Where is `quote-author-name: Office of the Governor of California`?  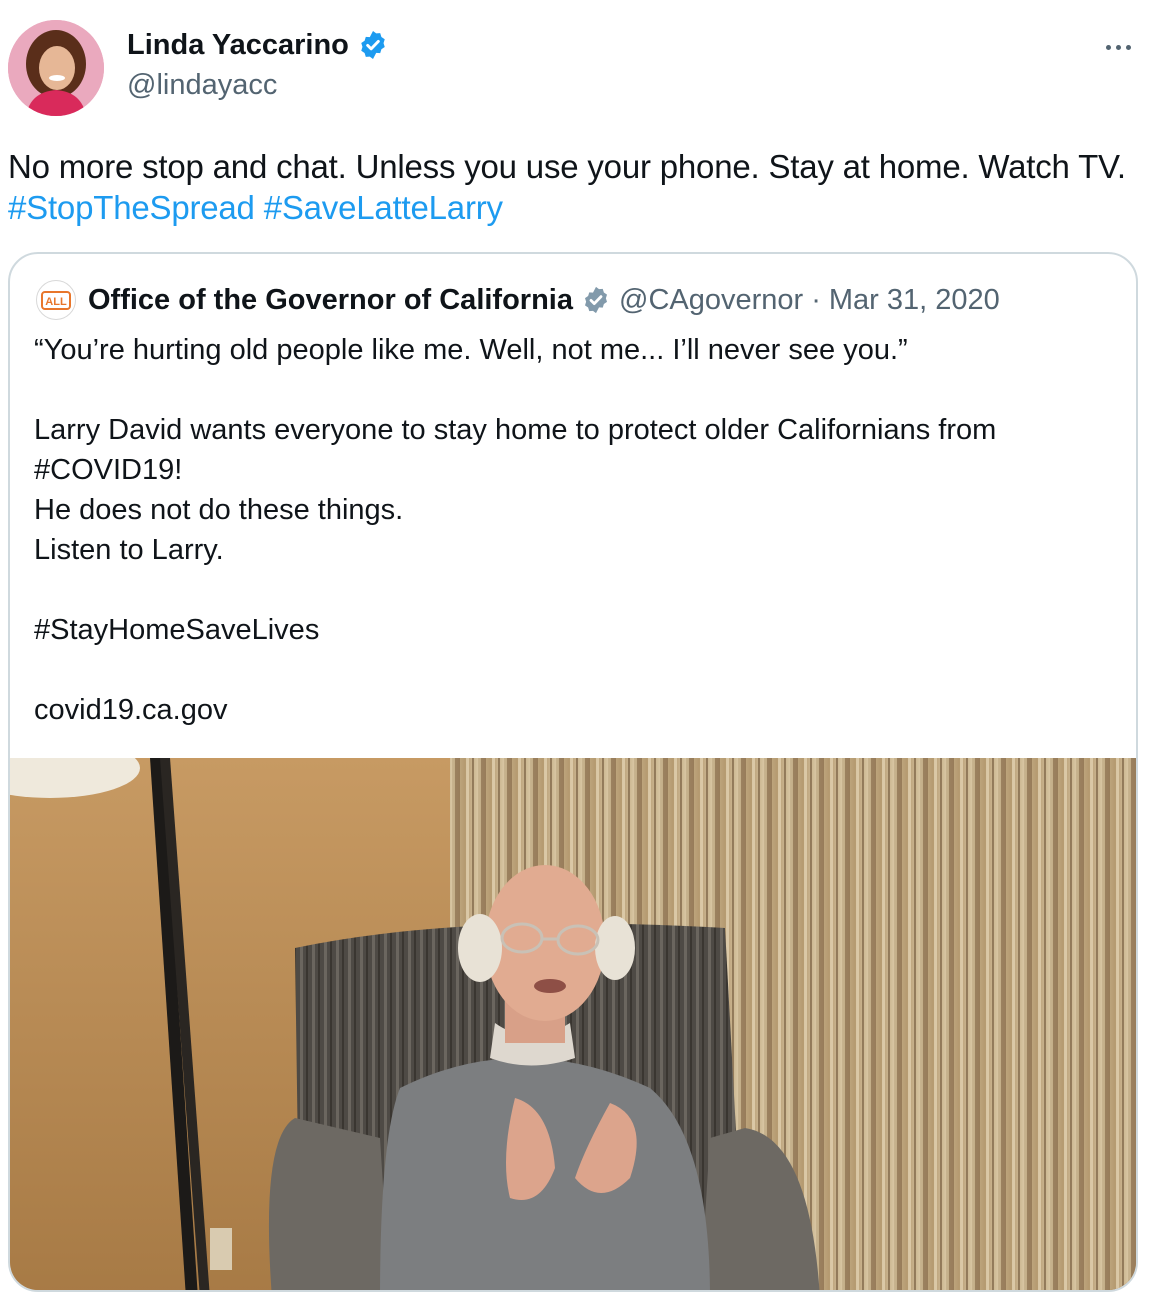
quote-author-name: Office of the Governor of California is located at coordinates (330, 300).